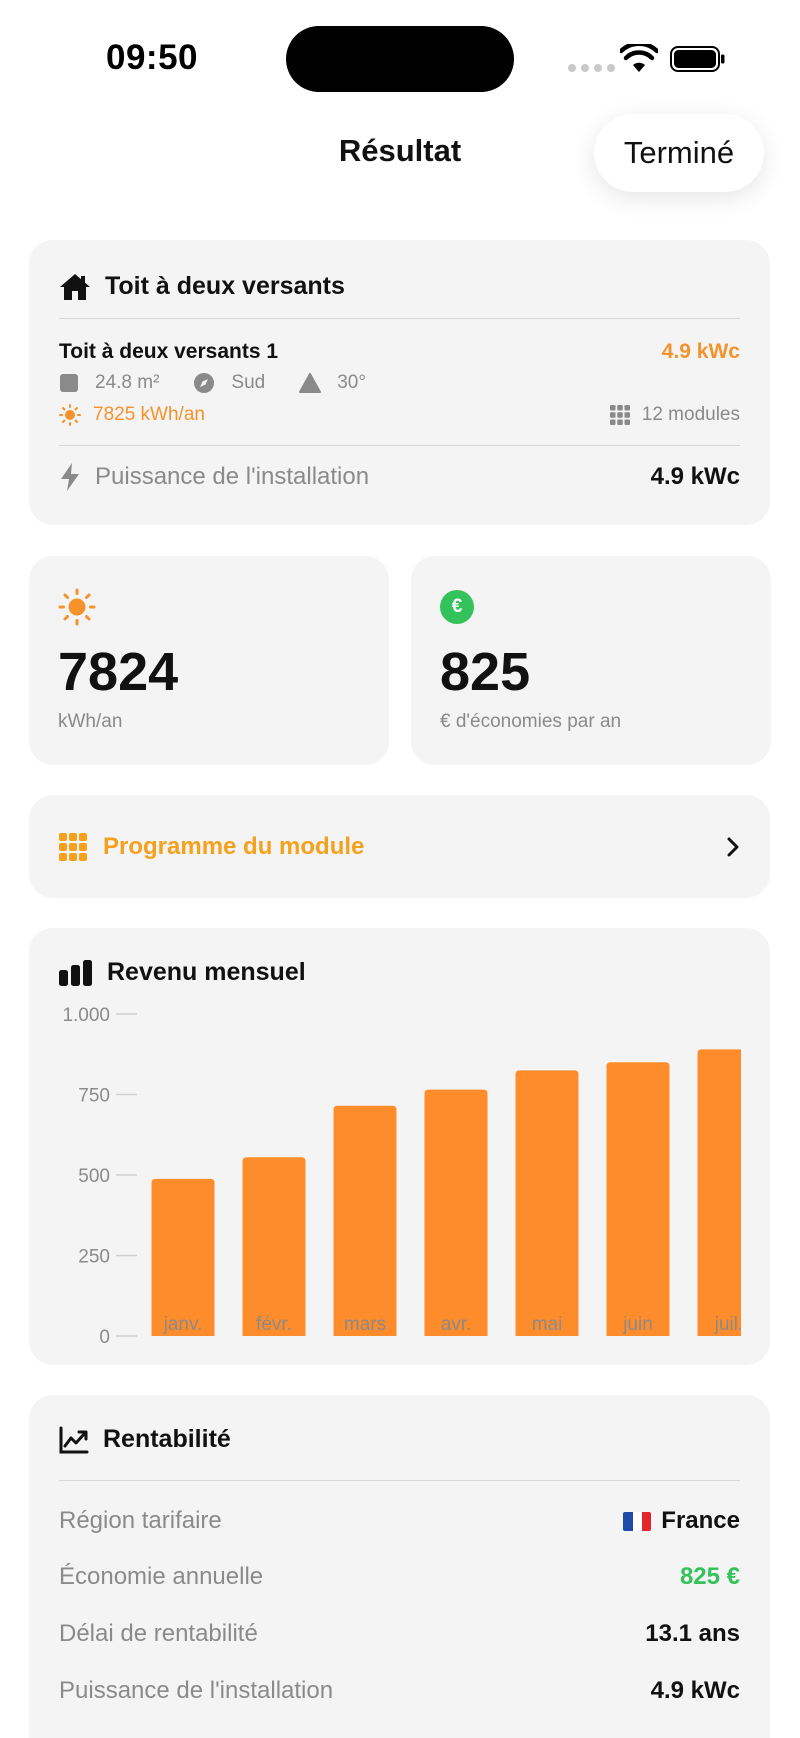  I want to click on savings-card: € 825 € d'économies par an, so click(591, 660).